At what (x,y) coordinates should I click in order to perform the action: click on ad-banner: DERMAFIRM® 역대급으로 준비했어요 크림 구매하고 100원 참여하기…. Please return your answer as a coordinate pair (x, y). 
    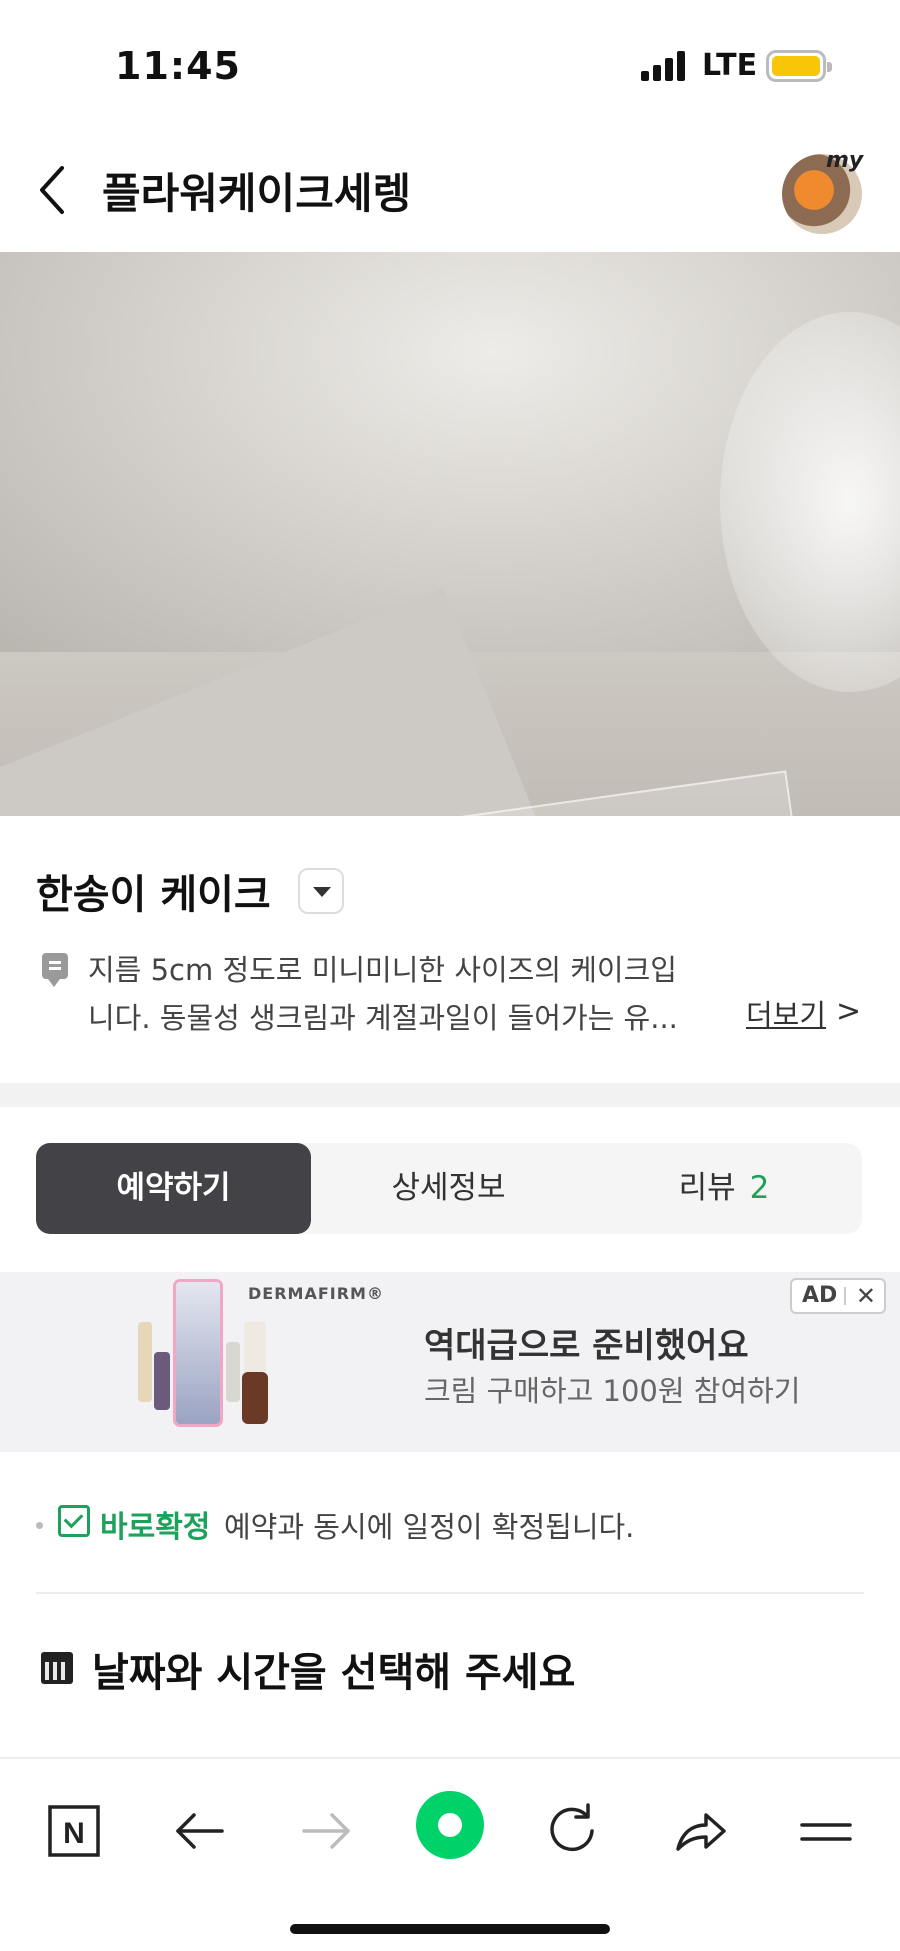
    Looking at the image, I should click on (450, 1362).